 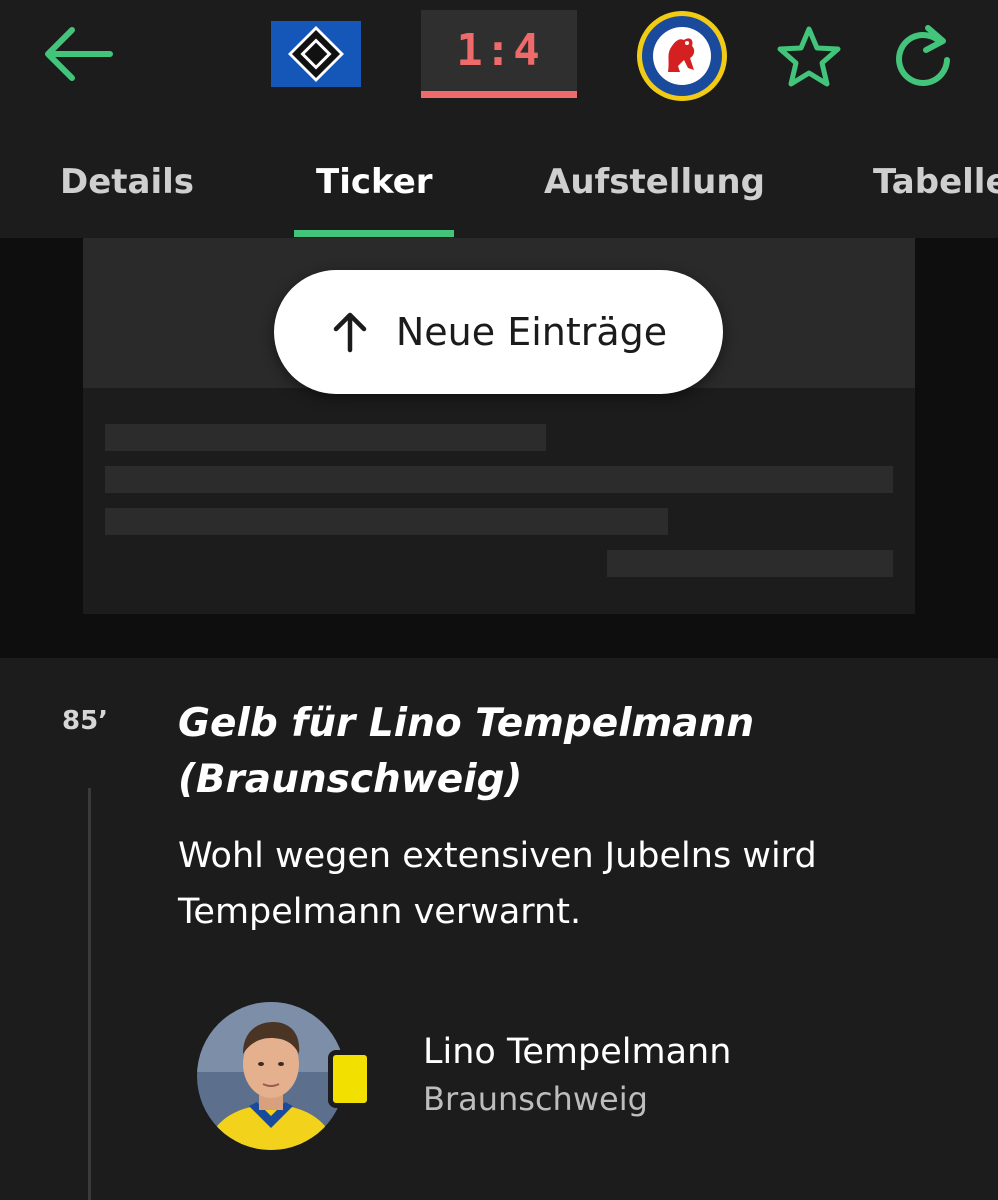 I want to click on player-team: Braunschweig, so click(x=535, y=1099).